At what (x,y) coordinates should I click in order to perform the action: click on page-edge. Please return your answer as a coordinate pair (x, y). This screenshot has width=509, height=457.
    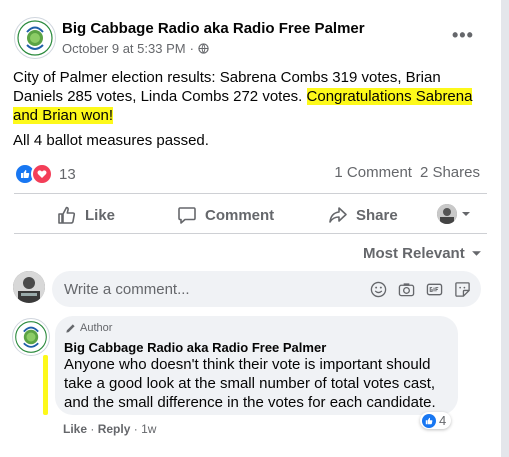
    Looking at the image, I should click on (505, 228).